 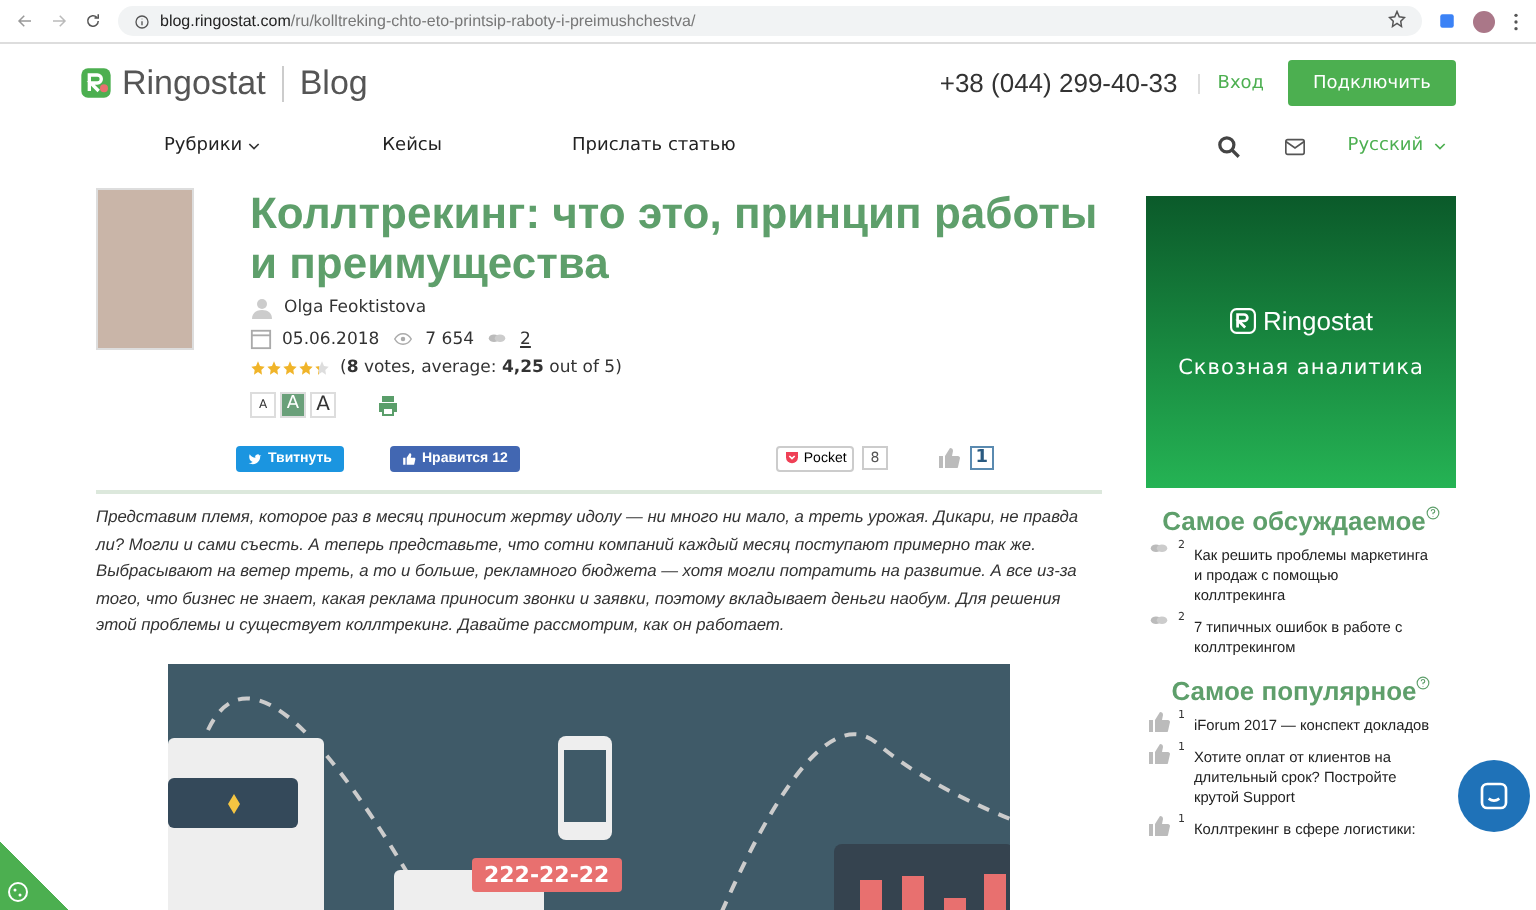 What do you see at coordinates (1058, 83) in the screenshot?
I see `phone-number: +38 (044) 299-40-33` at bounding box center [1058, 83].